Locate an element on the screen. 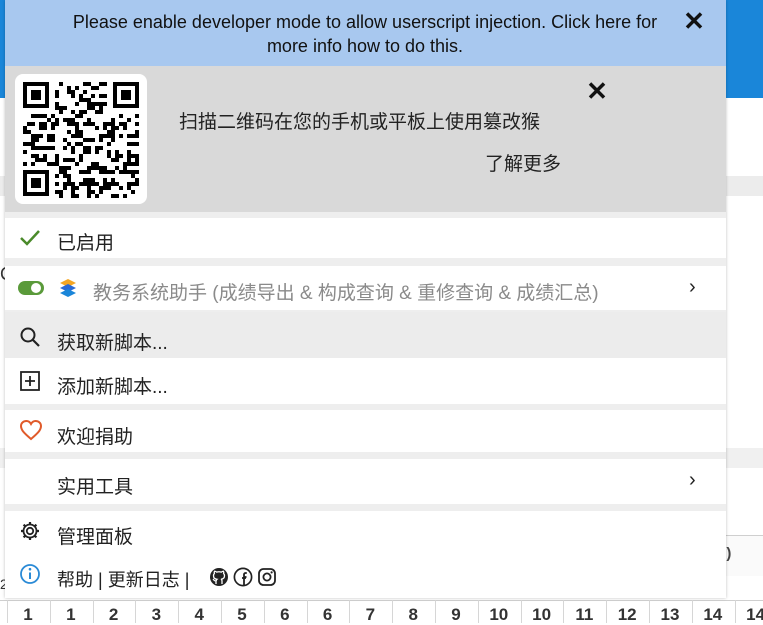 Image resolution: width=763 pixels, height=625 pixels. date-cell: 8 is located at coordinates (413, 614).